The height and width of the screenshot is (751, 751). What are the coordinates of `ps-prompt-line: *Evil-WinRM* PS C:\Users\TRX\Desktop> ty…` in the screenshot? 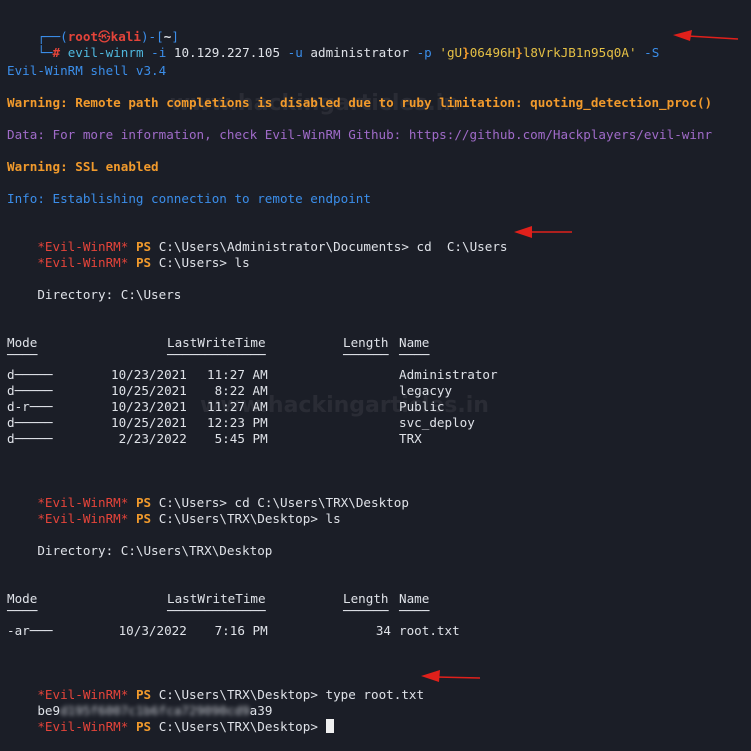 It's located at (231, 694).